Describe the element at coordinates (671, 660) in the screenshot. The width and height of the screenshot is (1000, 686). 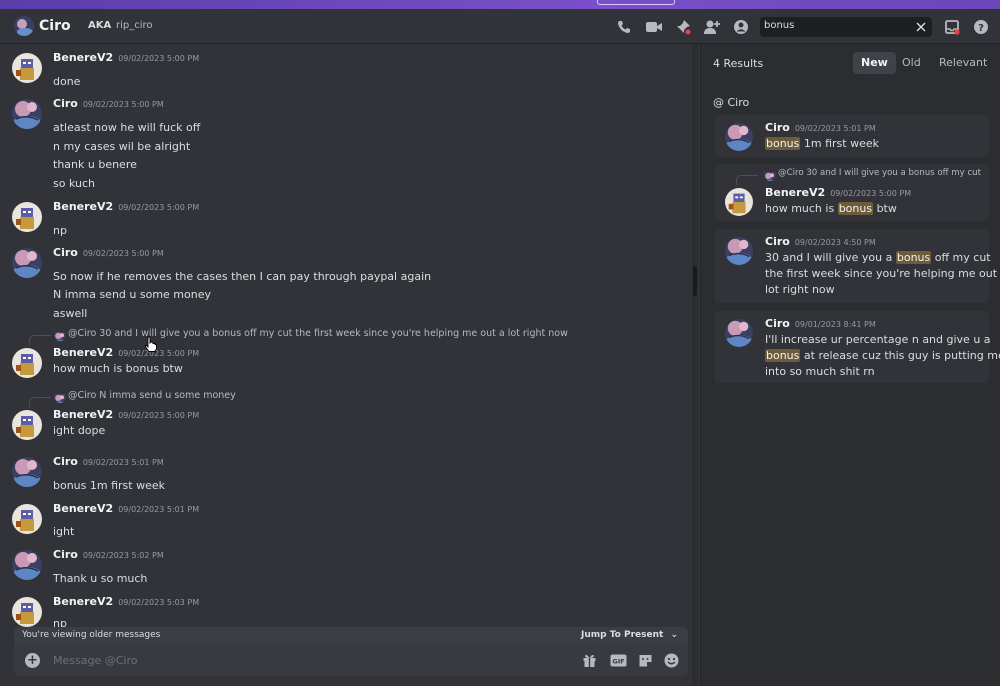
I see `emoji-icon` at that location.